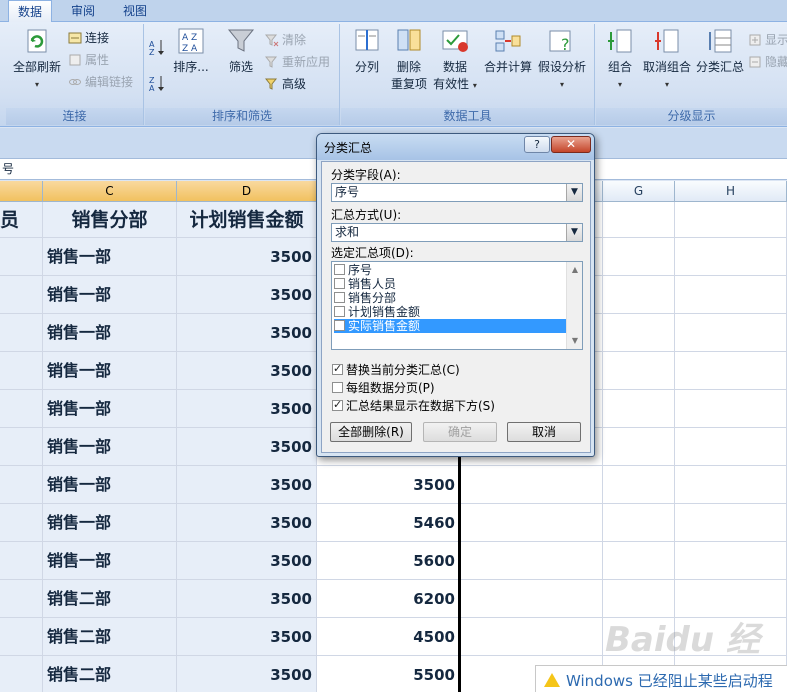 The height and width of the screenshot is (692, 787). What do you see at coordinates (562, 59) in the screenshot?
I see `what-if-analysis-button: ? 假设分析 ▾` at bounding box center [562, 59].